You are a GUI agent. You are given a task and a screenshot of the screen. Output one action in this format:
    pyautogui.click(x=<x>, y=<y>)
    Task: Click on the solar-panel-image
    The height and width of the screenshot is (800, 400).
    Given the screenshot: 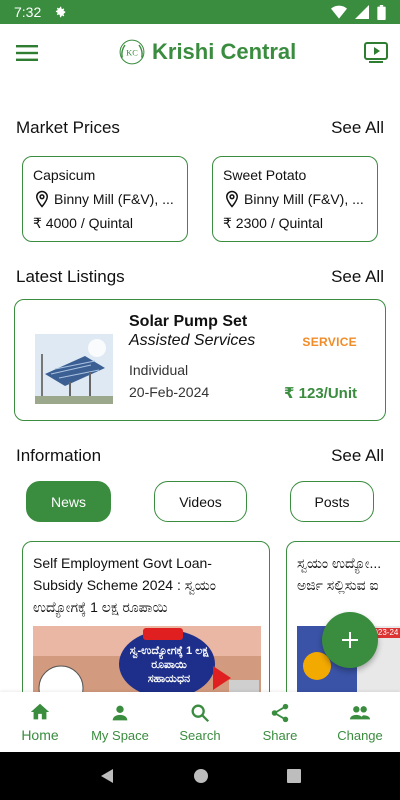 What is the action you would take?
    pyautogui.click(x=74, y=369)
    